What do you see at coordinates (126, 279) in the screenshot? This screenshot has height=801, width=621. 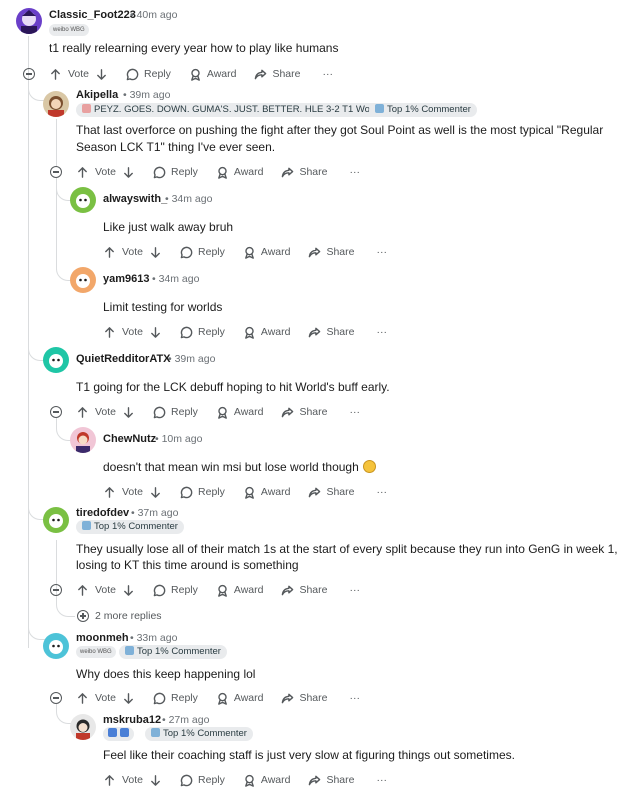 I see `username: yam9613` at bounding box center [126, 279].